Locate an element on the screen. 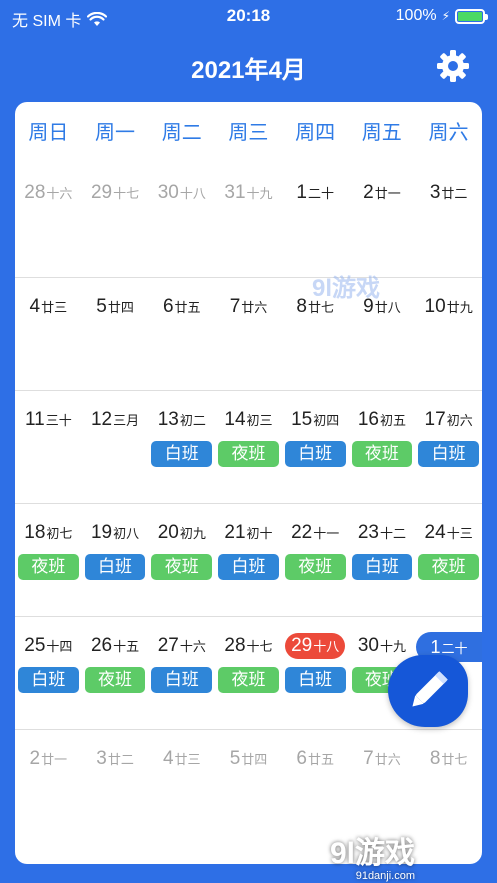 Image resolution: width=497 pixels, height=883 pixels. day-cell: 29十七 is located at coordinates (115, 220).